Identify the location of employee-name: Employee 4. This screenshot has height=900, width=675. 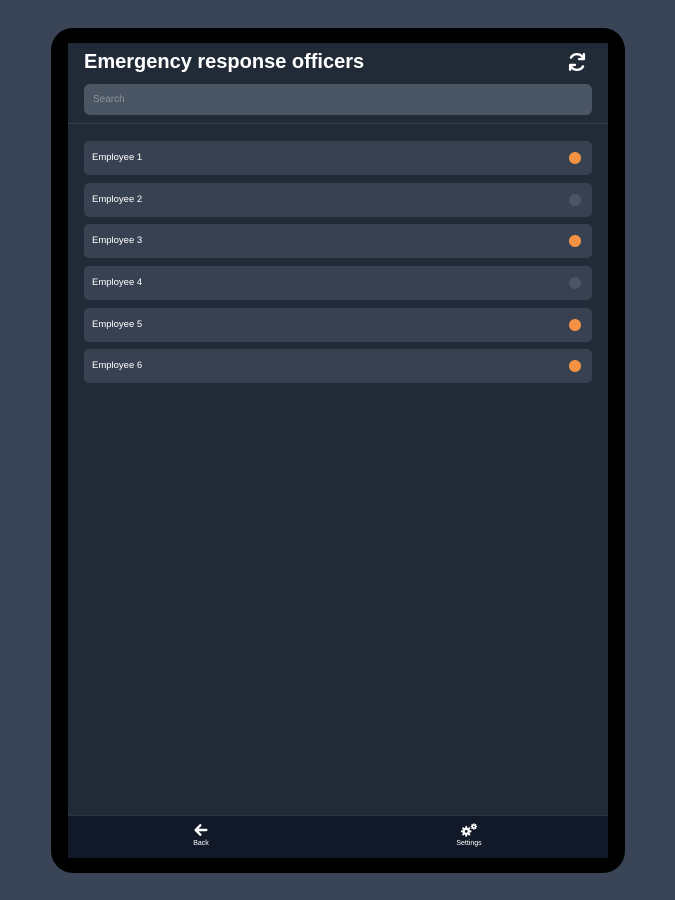
(117, 283).